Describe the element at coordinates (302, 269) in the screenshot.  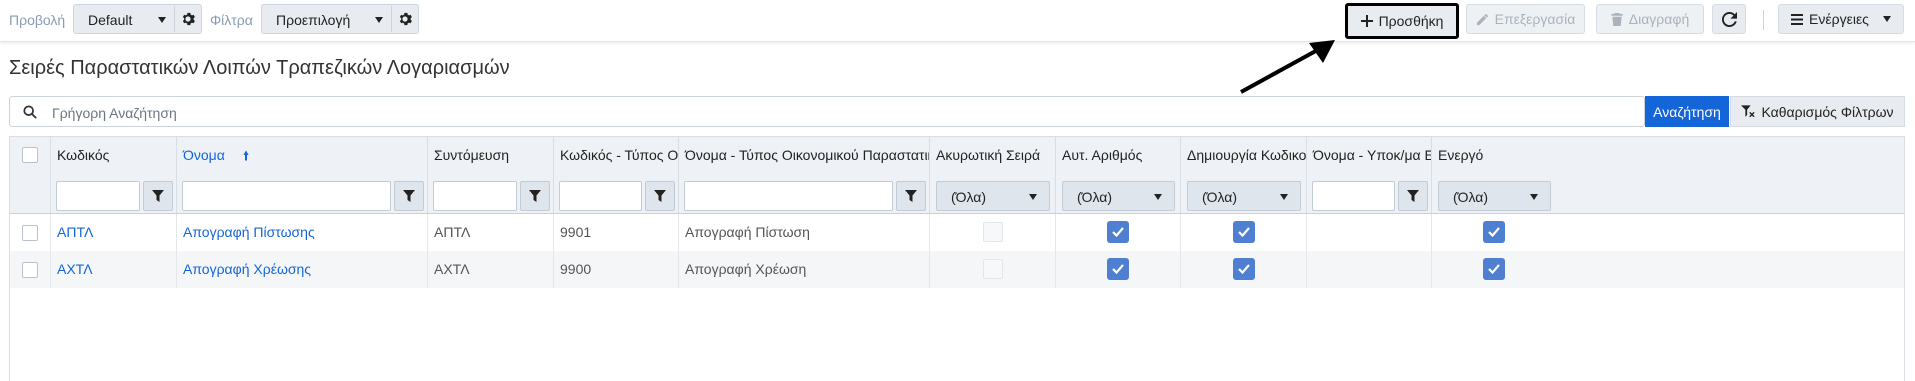
I see `cell-name: Απογραφή Χρέωσης` at that location.